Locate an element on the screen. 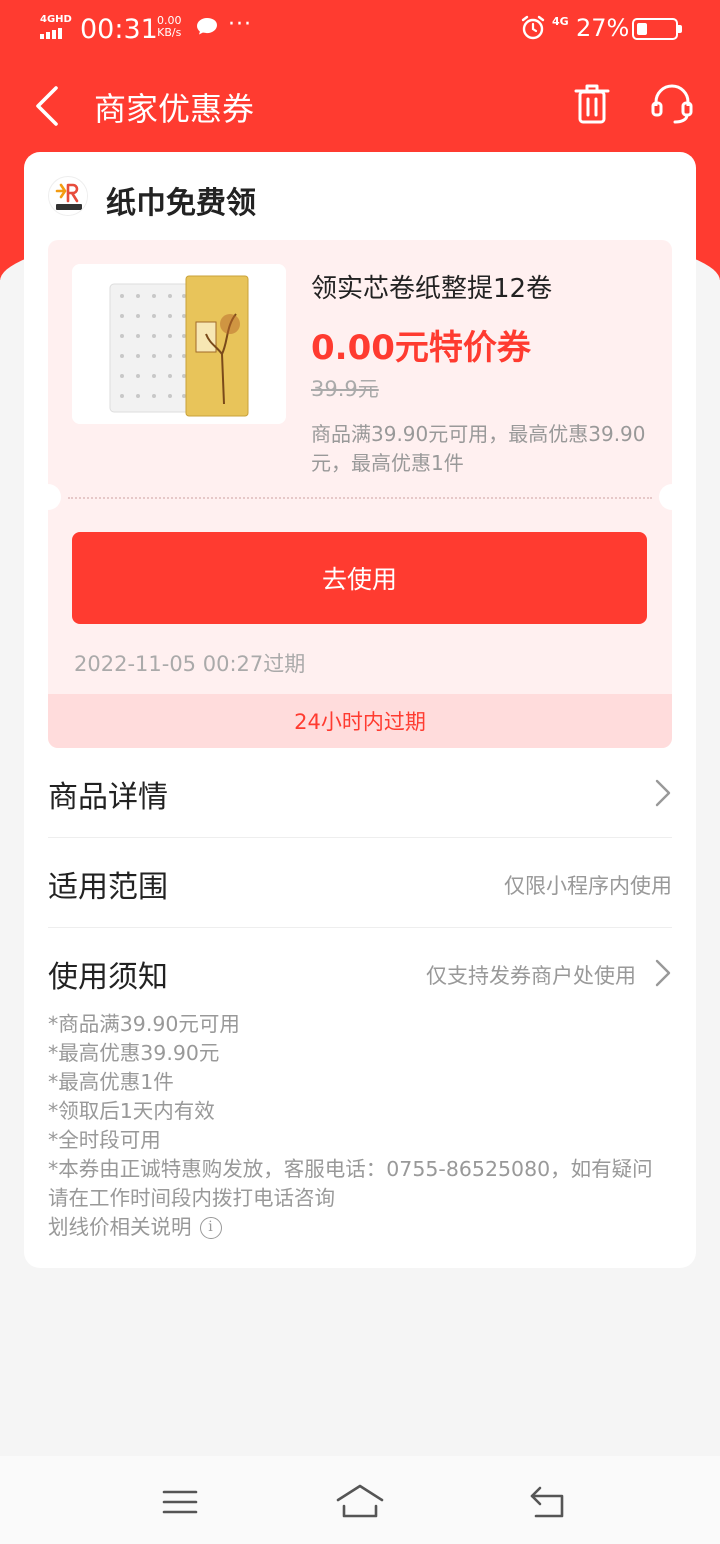 The image size is (720, 1544). headset-icon is located at coordinates (672, 104).